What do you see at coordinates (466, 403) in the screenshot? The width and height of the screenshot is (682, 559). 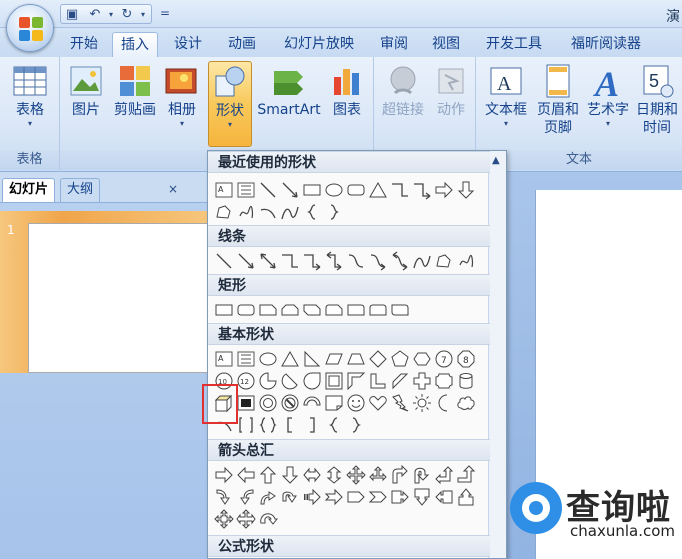 I see `cloud-shape-icon` at bounding box center [466, 403].